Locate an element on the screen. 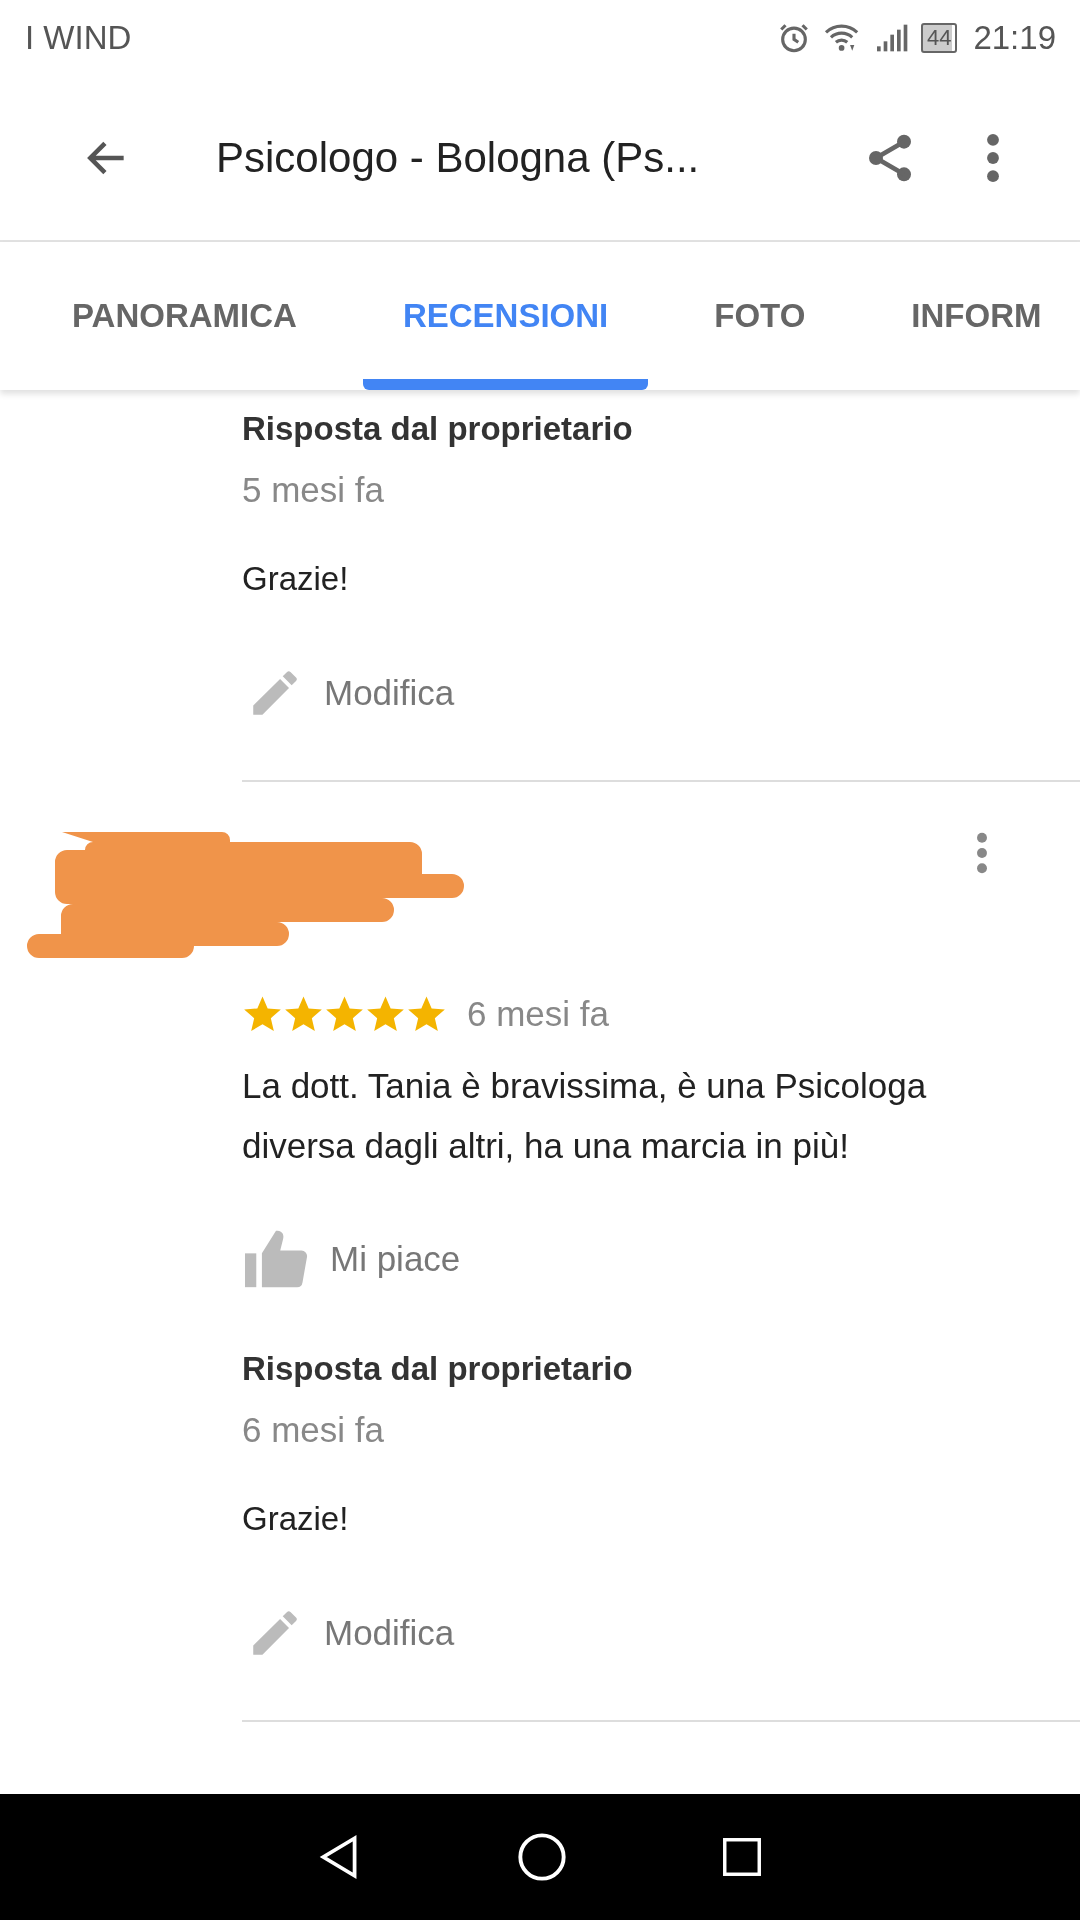  thumbs-up-icon is located at coordinates (276, 1259).